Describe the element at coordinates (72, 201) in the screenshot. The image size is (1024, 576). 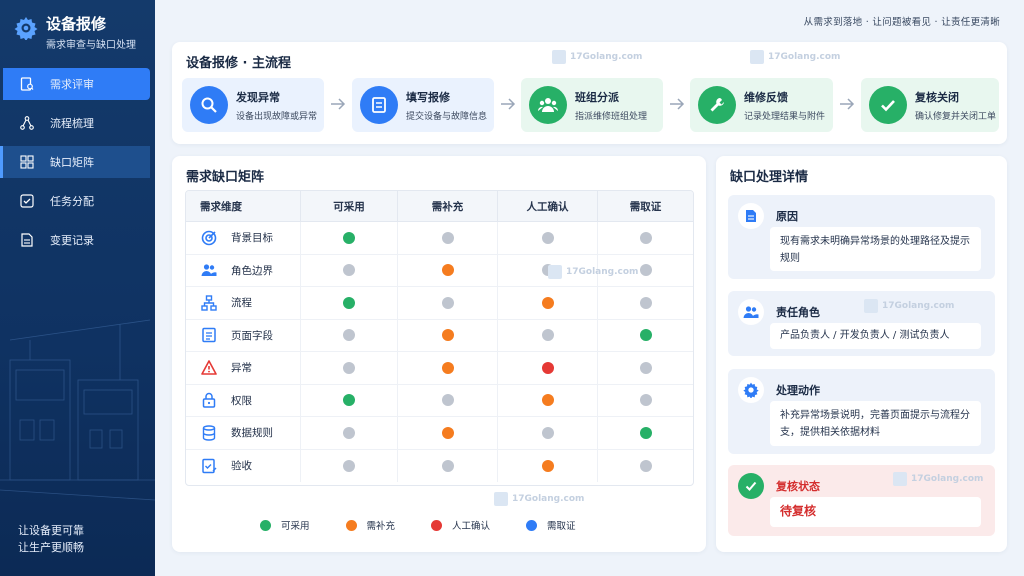
I see `sidebar-item-label: 任务分配` at that location.